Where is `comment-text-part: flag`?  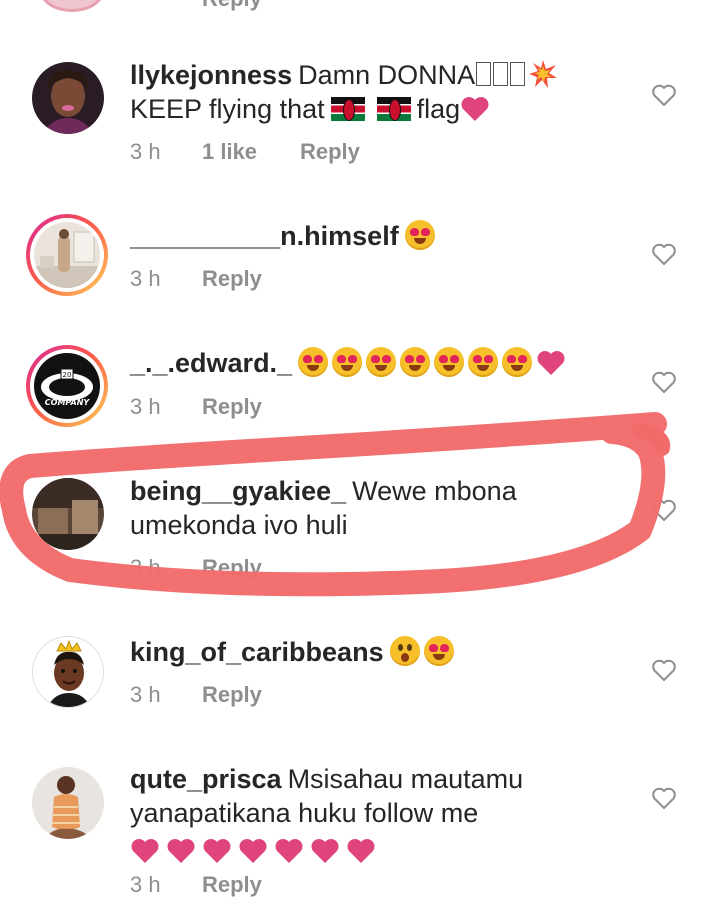 comment-text-part: flag is located at coordinates (438, 109).